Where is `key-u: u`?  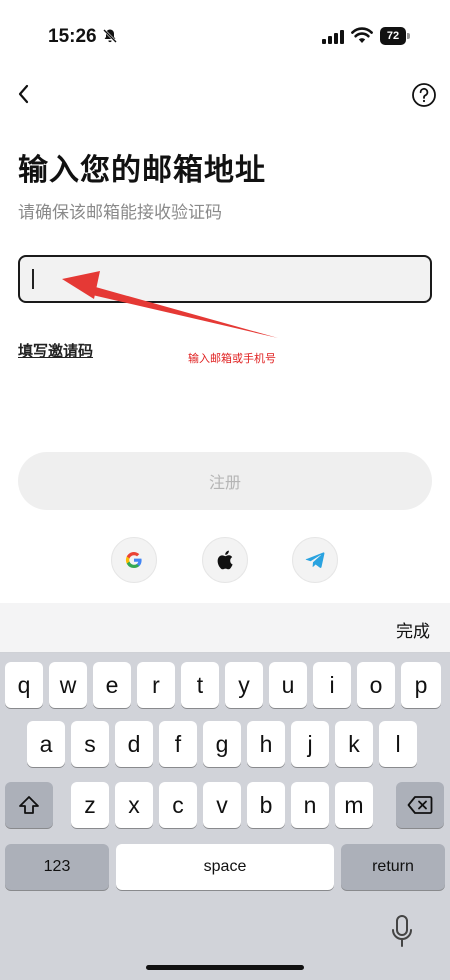 key-u: u is located at coordinates (288, 685).